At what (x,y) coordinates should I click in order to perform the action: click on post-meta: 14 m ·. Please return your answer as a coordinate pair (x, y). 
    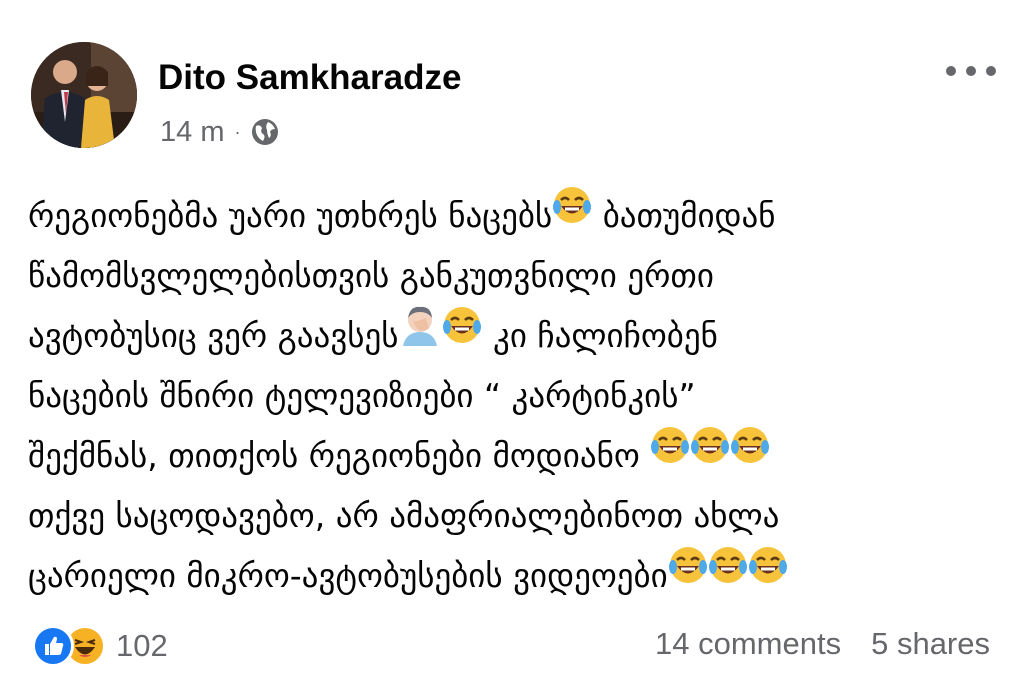
    Looking at the image, I should click on (220, 132).